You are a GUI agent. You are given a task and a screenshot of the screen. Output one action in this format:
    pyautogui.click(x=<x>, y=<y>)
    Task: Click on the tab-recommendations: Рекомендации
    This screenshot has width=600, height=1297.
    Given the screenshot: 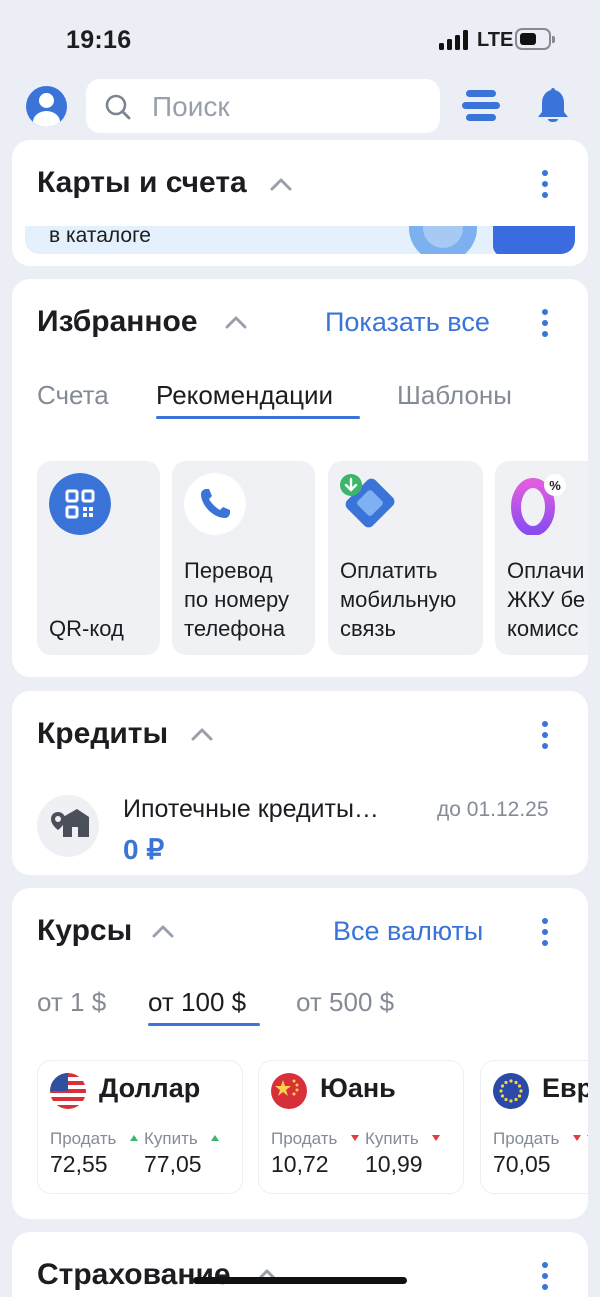 What is the action you would take?
    pyautogui.click(x=244, y=395)
    